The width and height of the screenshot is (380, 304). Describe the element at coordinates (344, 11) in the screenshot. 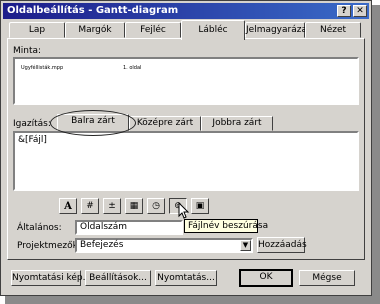

I see `help-button: ?` at that location.